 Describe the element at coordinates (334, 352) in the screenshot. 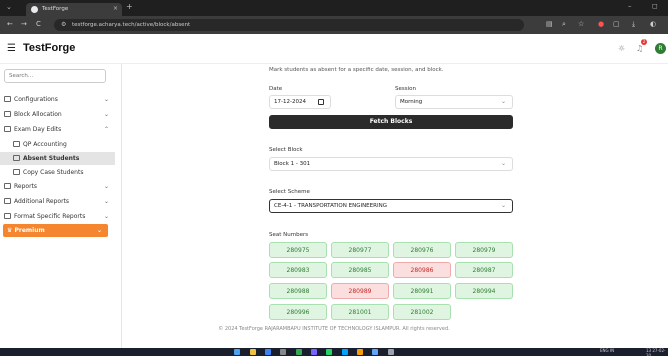

I see `windows-taskbar: ENG IN 13 27-02-20` at that location.